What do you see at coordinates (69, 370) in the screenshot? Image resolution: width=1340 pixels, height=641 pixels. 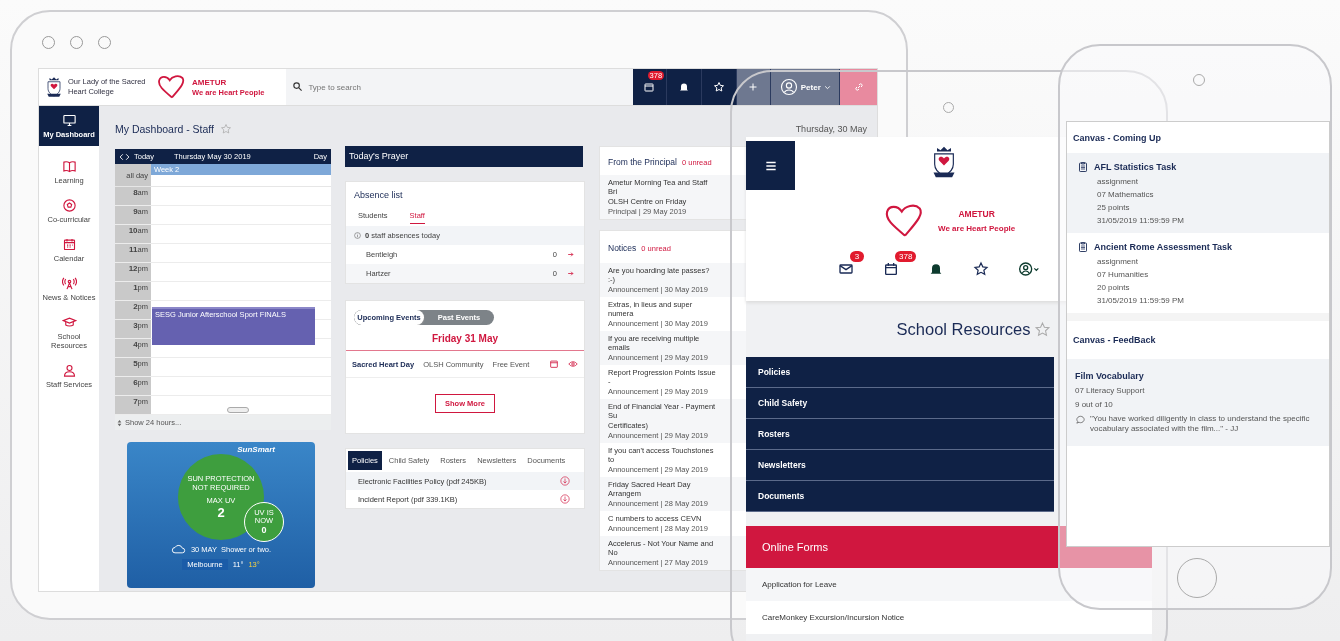 I see `person-icon` at bounding box center [69, 370].